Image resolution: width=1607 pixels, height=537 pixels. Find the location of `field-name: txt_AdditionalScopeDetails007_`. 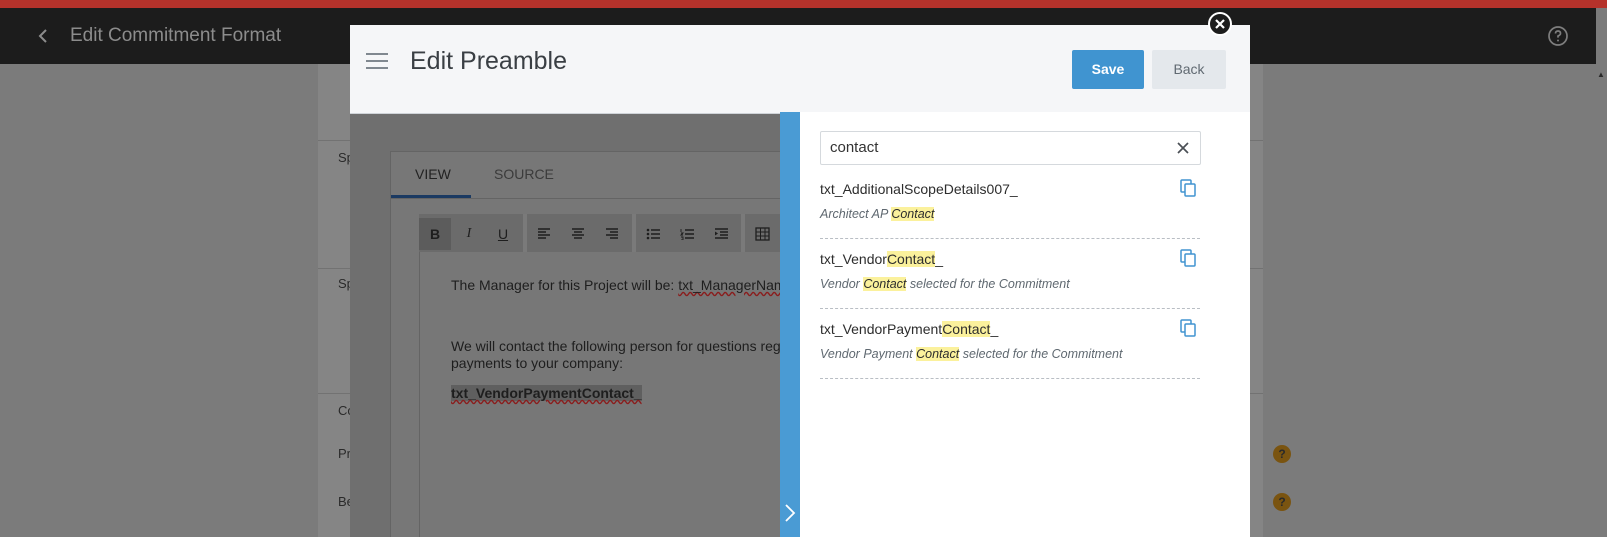

field-name: txt_AdditionalScopeDetails007_ is located at coordinates (919, 189).